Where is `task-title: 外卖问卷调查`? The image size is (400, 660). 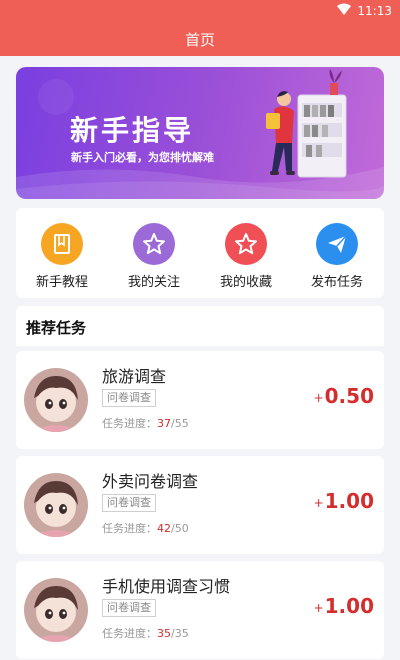 task-title: 外卖问卷调查 is located at coordinates (150, 481).